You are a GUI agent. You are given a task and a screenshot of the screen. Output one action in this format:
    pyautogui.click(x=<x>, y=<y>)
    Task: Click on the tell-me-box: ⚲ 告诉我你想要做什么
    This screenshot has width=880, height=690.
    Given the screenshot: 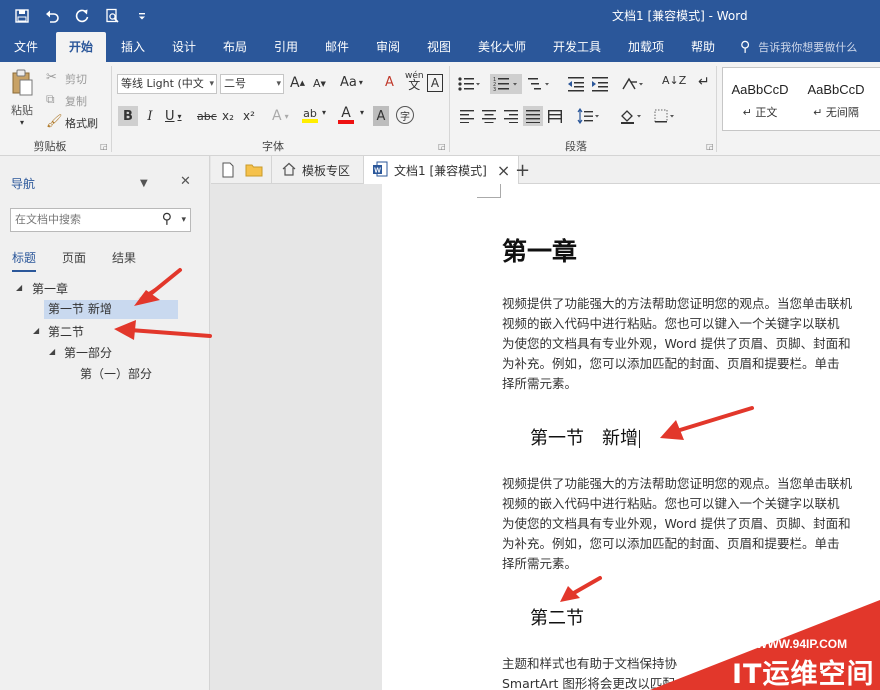 What is the action you would take?
    pyautogui.click(x=798, y=47)
    